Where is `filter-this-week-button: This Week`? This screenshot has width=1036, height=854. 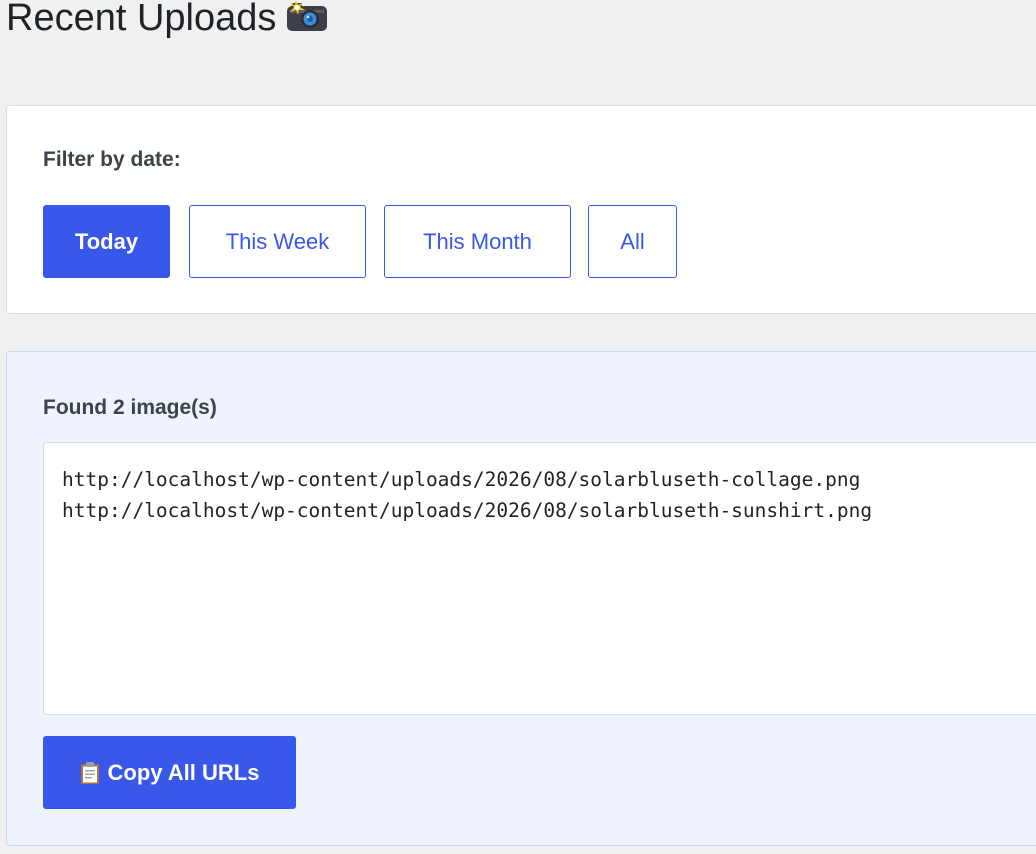
filter-this-week-button: This Week is located at coordinates (277, 241).